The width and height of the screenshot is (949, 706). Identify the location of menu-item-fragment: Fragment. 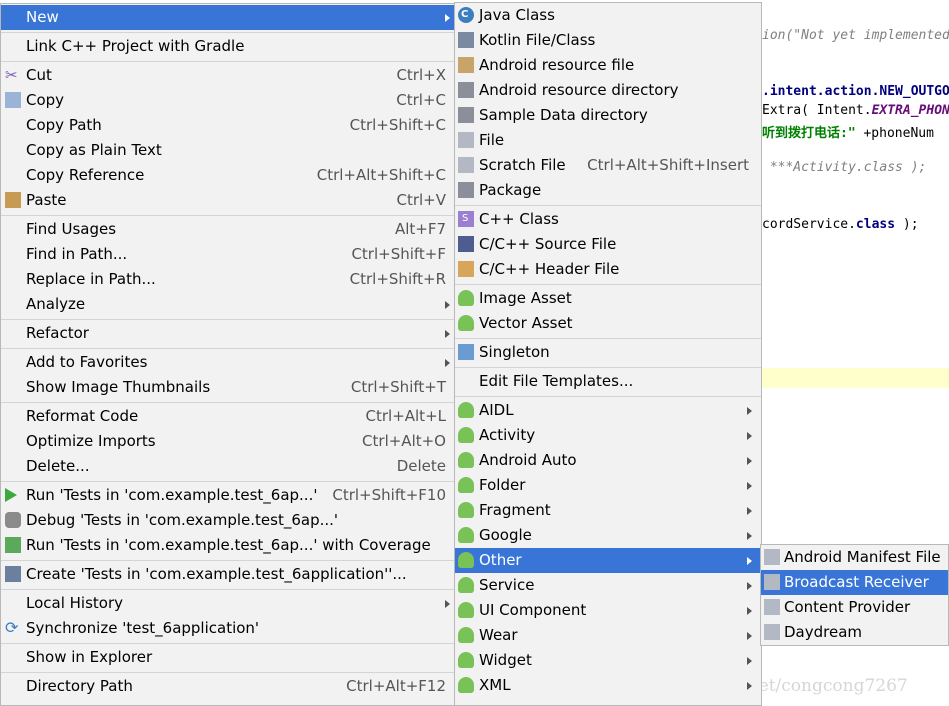
(608, 510).